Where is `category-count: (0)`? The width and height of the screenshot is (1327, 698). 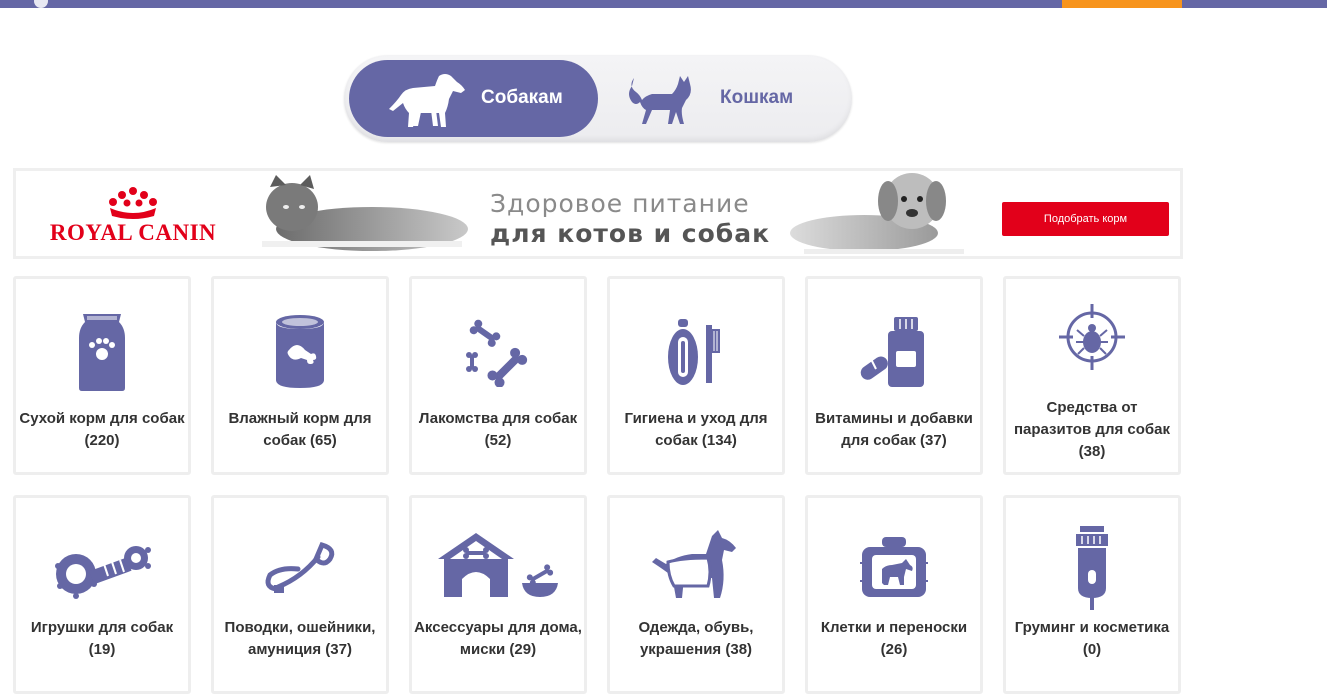 category-count: (0) is located at coordinates (1092, 649).